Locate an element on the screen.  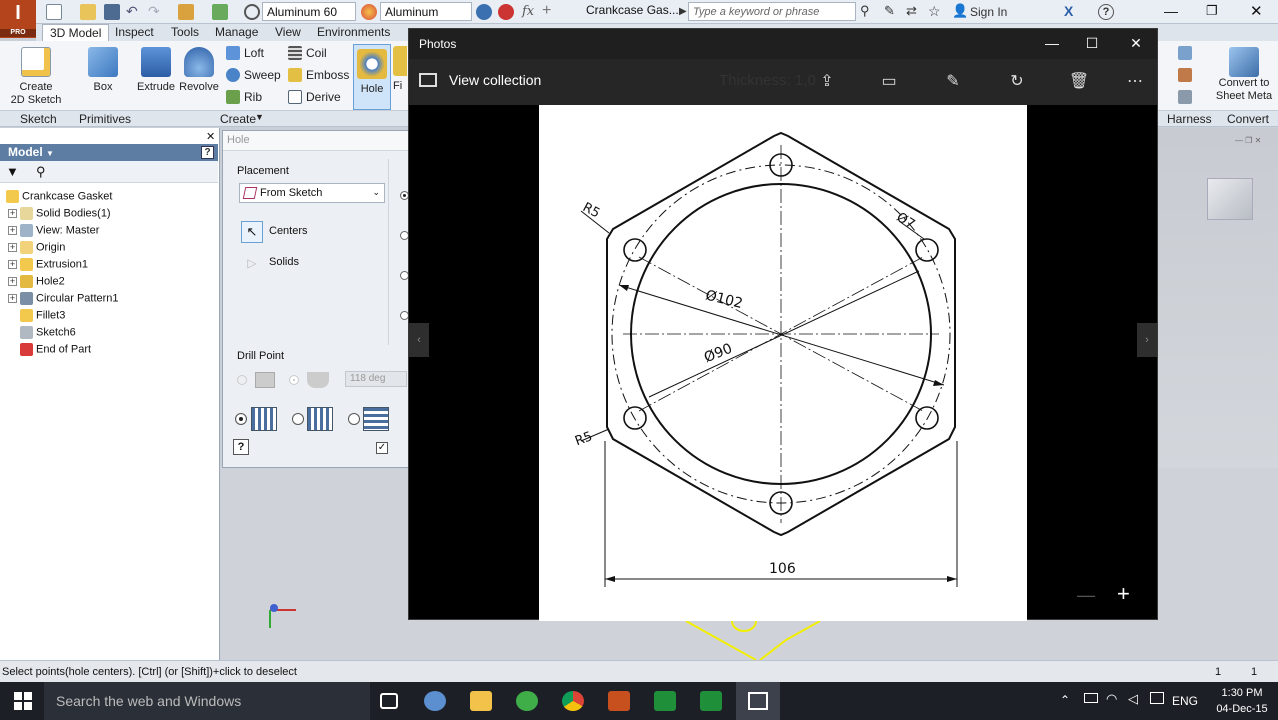
save-icon is located at coordinates (112, 12).